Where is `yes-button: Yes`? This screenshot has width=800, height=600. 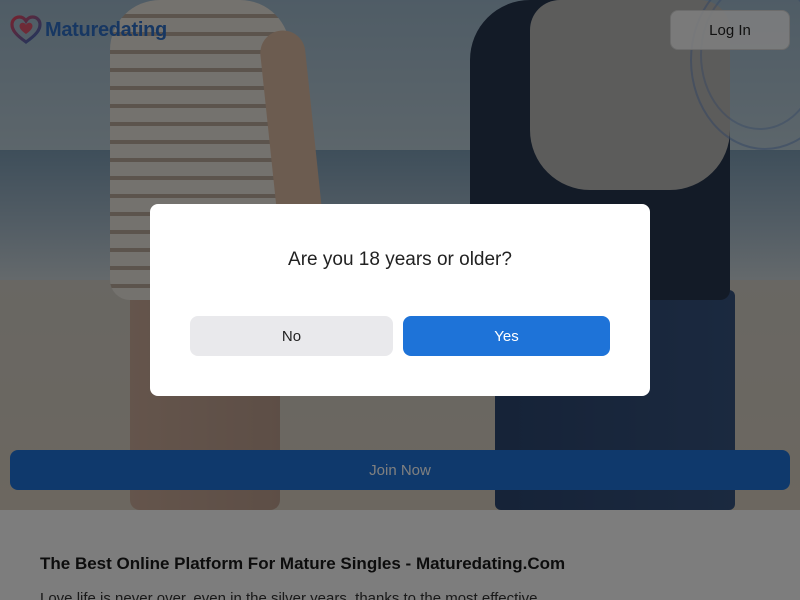 yes-button: Yes is located at coordinates (506, 336).